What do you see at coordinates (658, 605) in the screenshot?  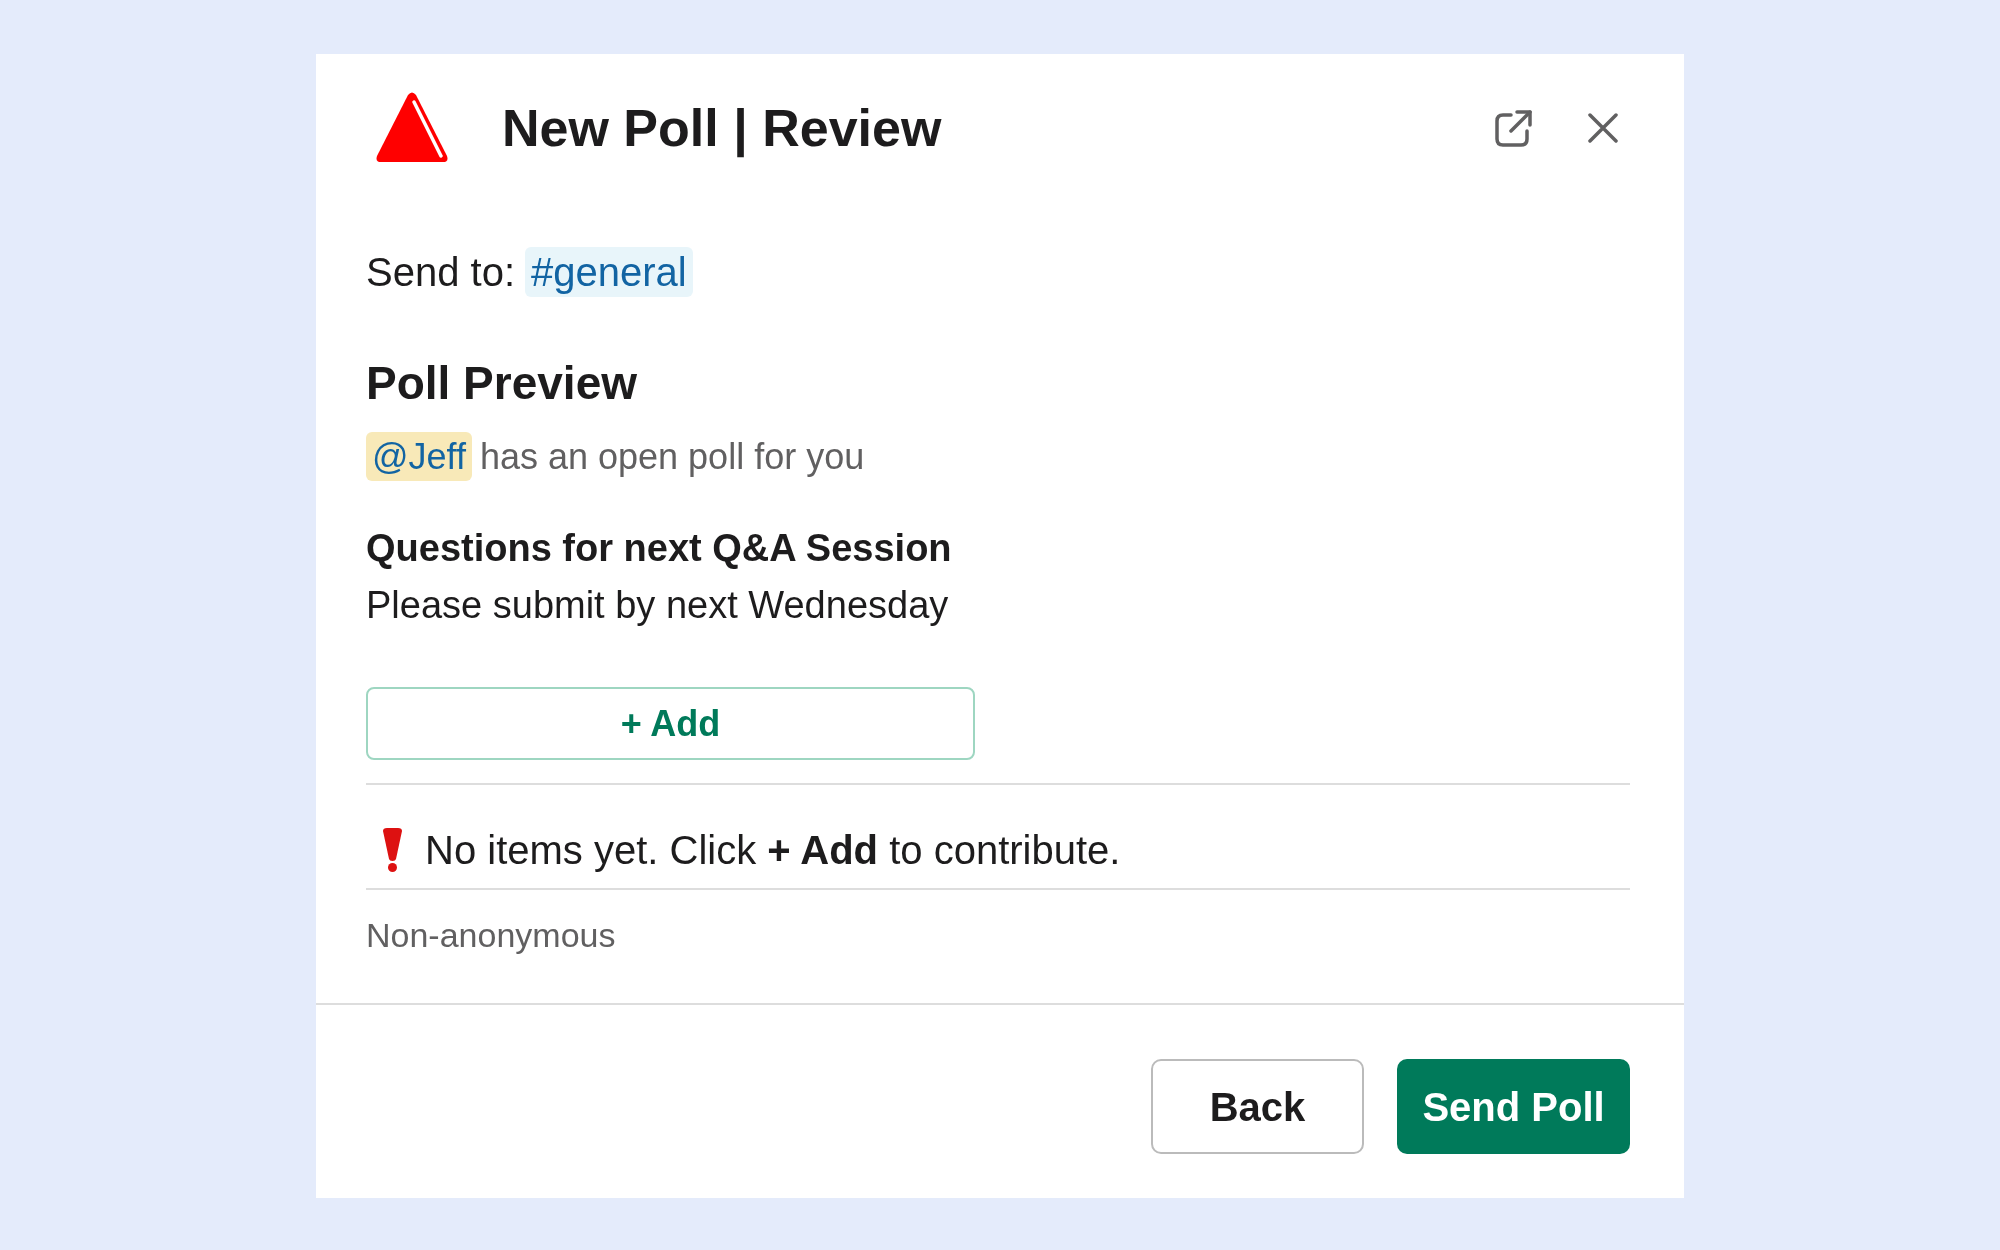 I see `poll-description: Please submit by next Wednesday` at bounding box center [658, 605].